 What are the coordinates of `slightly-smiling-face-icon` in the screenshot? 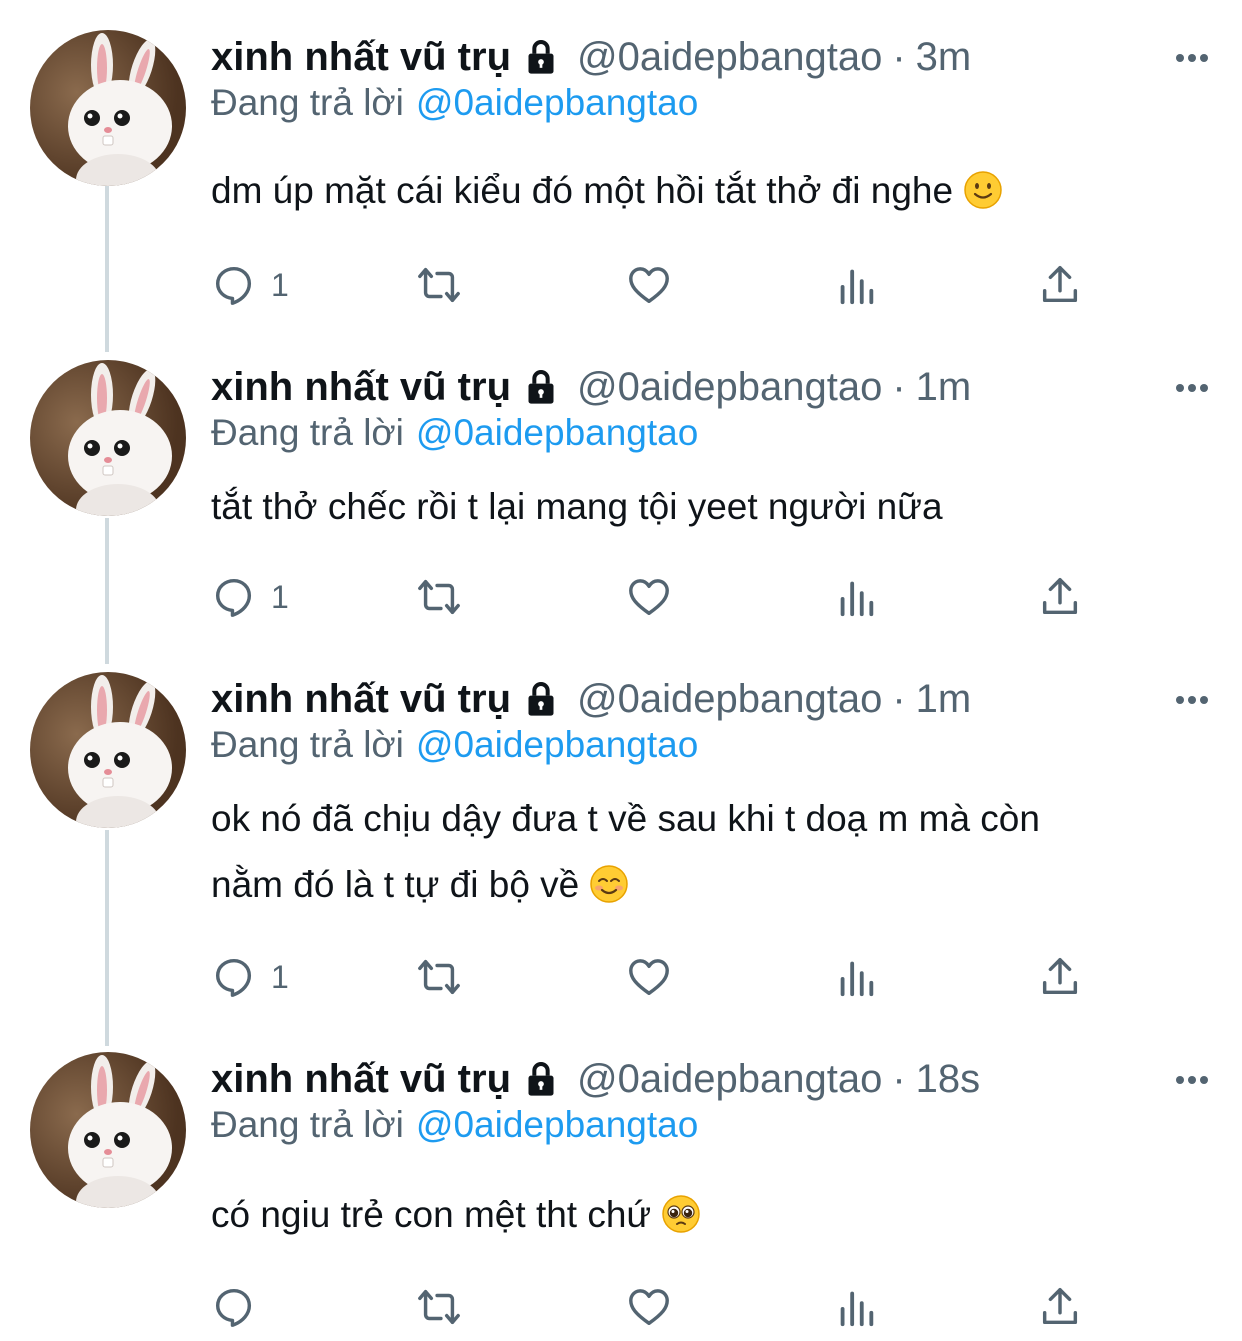 It's located at (983, 190).